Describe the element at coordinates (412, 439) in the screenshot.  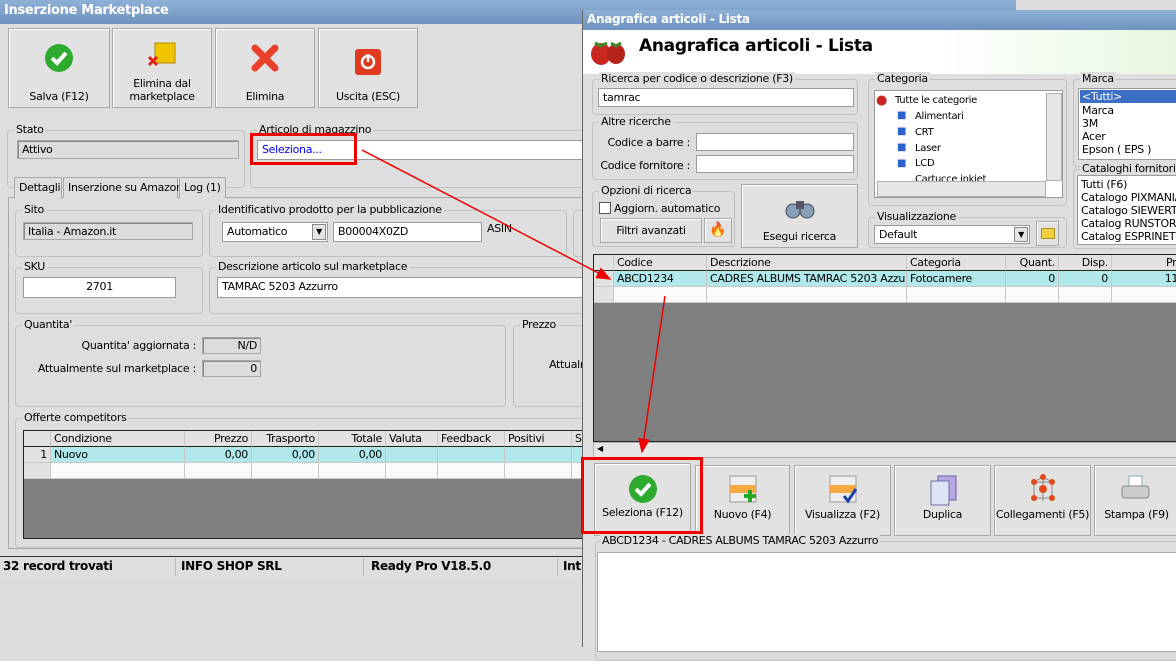
I see `offerte-column-header: Valuta` at that location.